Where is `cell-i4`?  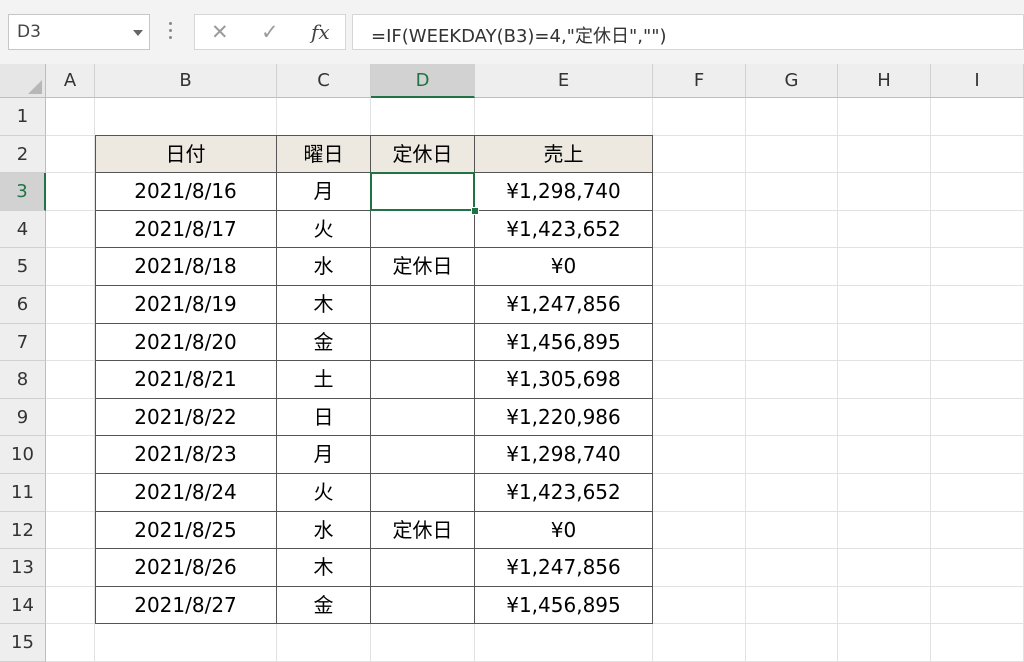
cell-i4 is located at coordinates (977, 229).